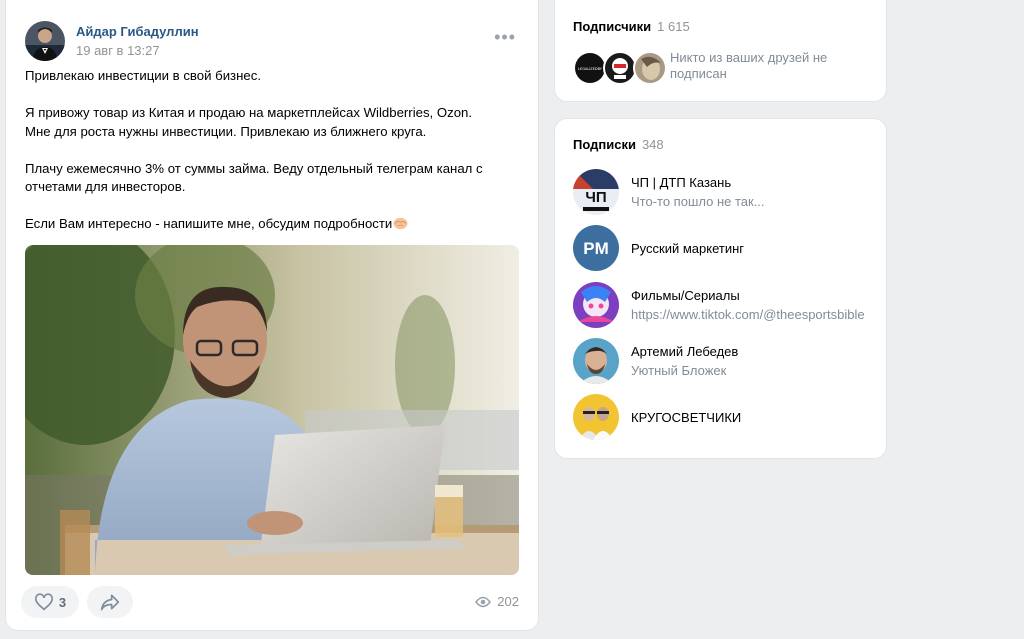 The height and width of the screenshot is (639, 1024). What do you see at coordinates (685, 351) in the screenshot?
I see `subscription-name: Артемий Лебедев` at bounding box center [685, 351].